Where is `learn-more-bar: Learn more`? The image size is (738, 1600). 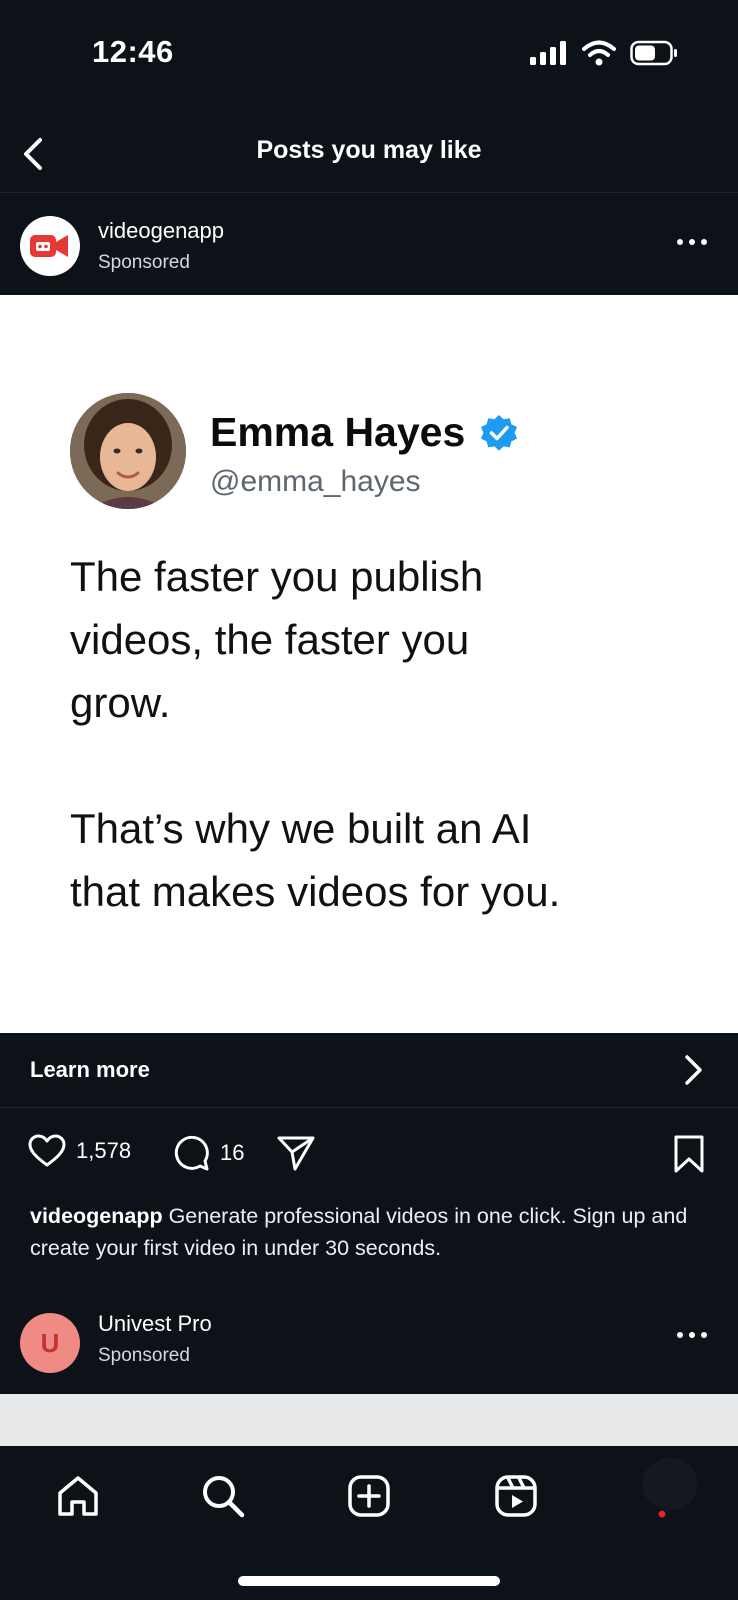 learn-more-bar: Learn more is located at coordinates (369, 1070).